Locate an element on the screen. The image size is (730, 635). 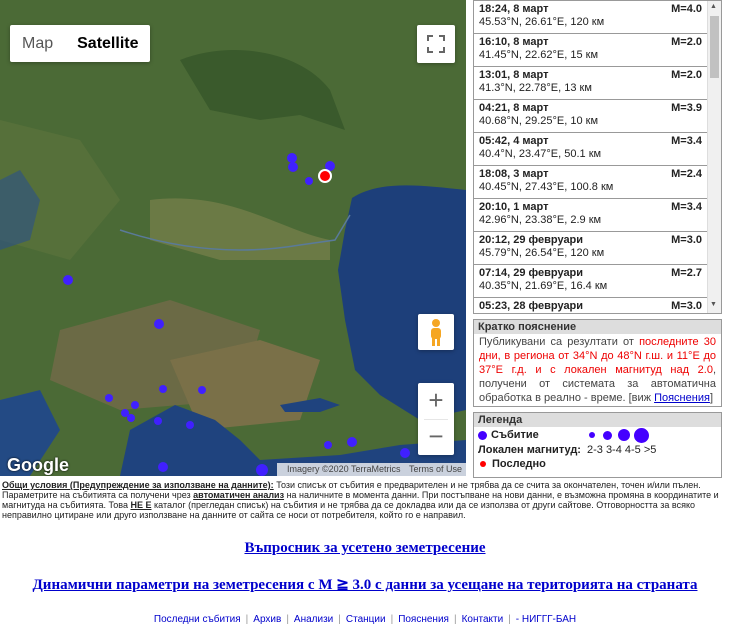
footer-link: Пояснения is located at coordinates (423, 619).